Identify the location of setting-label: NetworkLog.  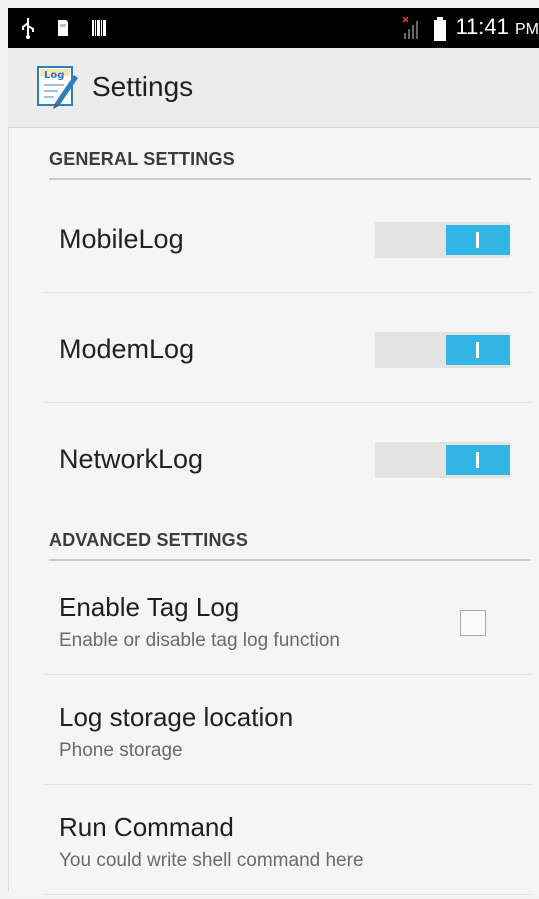
(131, 459).